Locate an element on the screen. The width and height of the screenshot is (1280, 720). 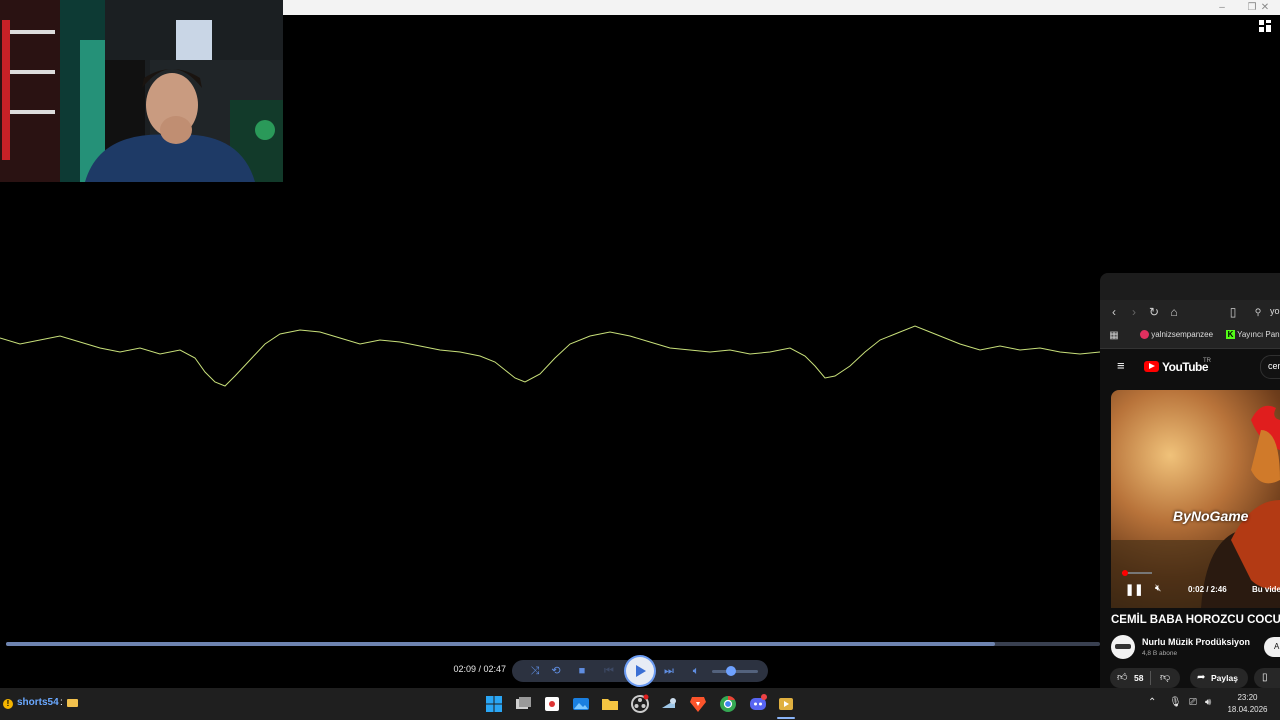
pause-icon: ❚❚ is located at coordinates (1134, 589).